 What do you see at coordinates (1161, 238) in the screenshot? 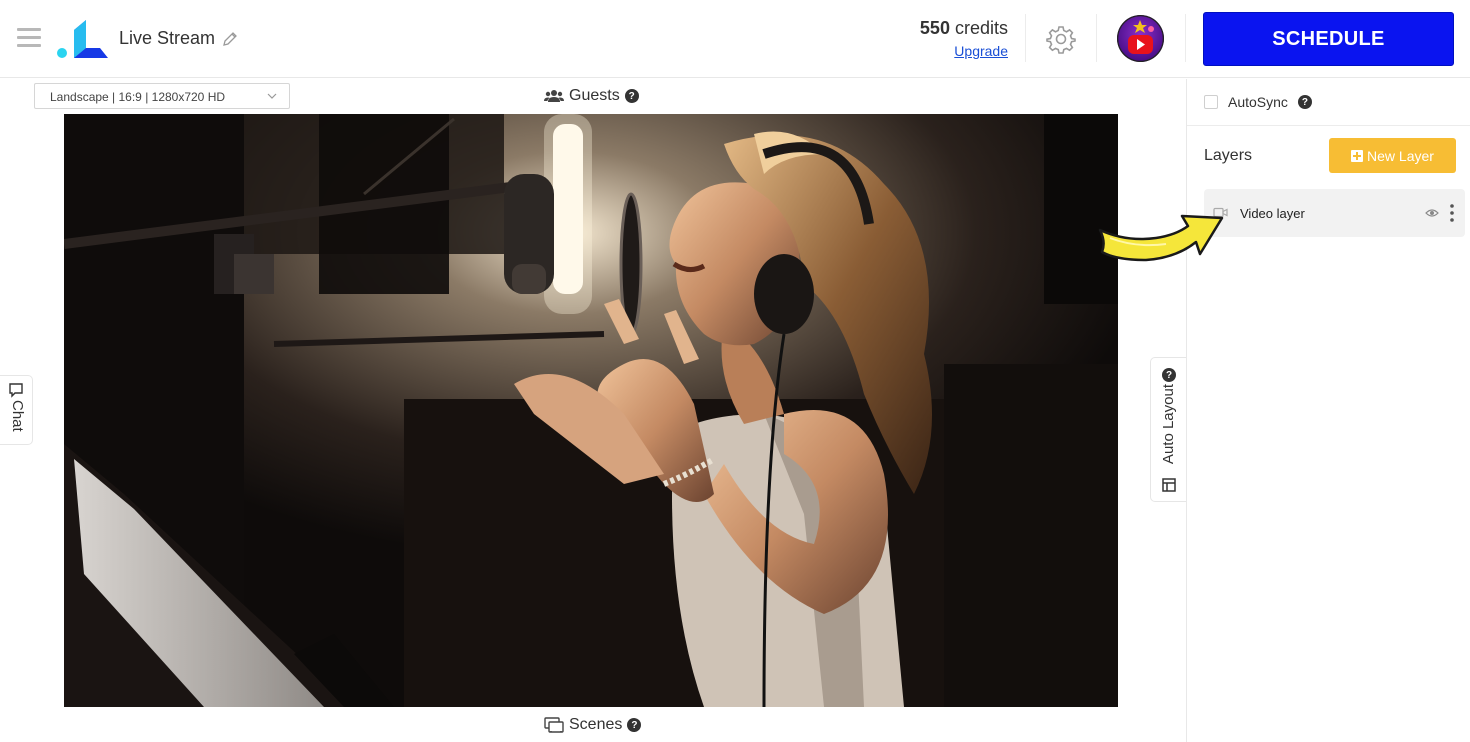
I see `annotation-arrow-icon` at bounding box center [1161, 238].